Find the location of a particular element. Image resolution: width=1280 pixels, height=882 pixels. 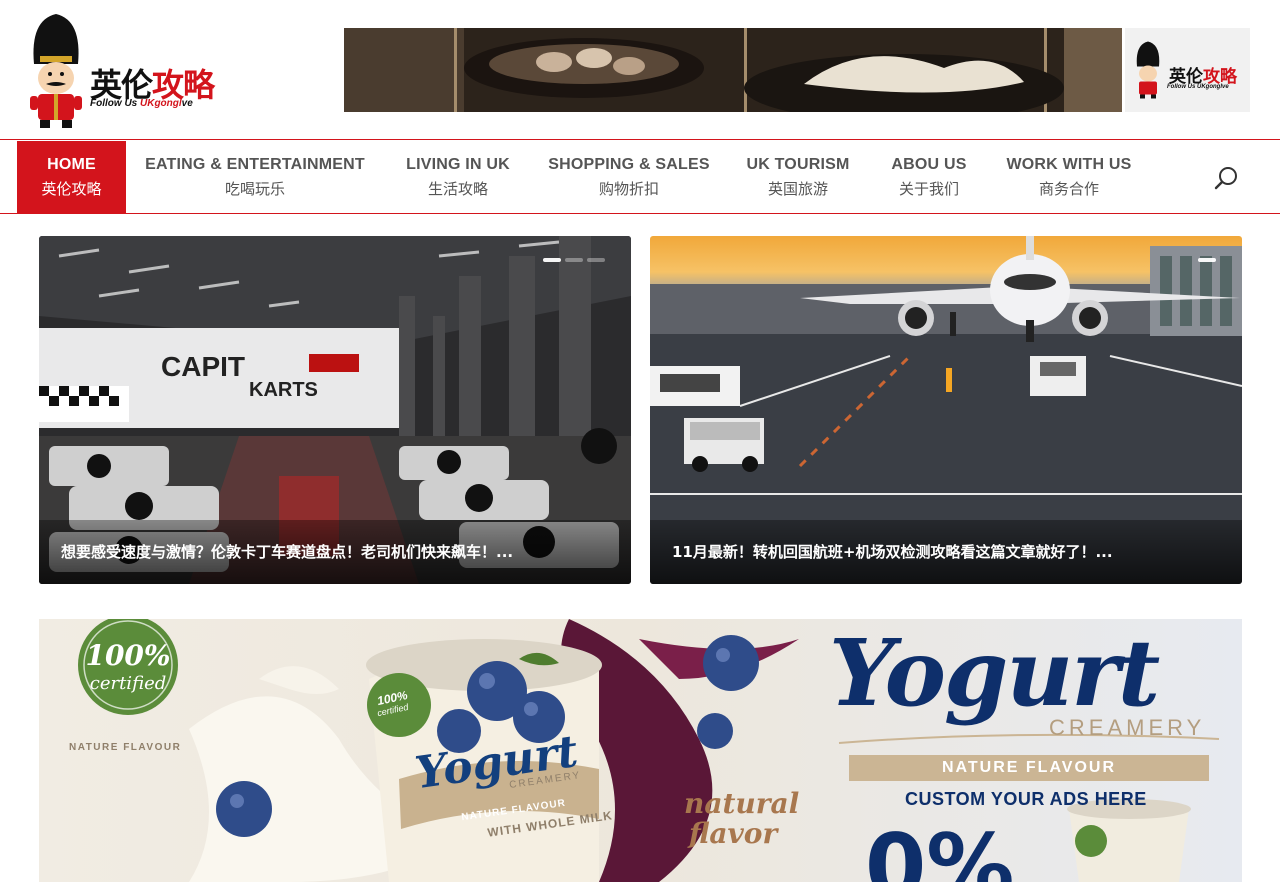

banner-food-image is located at coordinates (733, 70).